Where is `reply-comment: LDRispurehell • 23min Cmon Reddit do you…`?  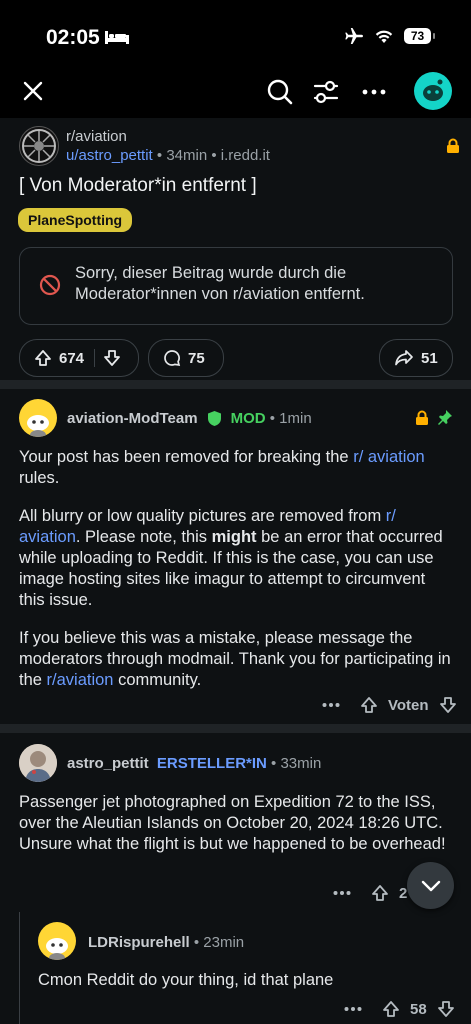
reply-comment: LDRispurehell • 23min Cmon Reddit do you… is located at coordinates (254, 972).